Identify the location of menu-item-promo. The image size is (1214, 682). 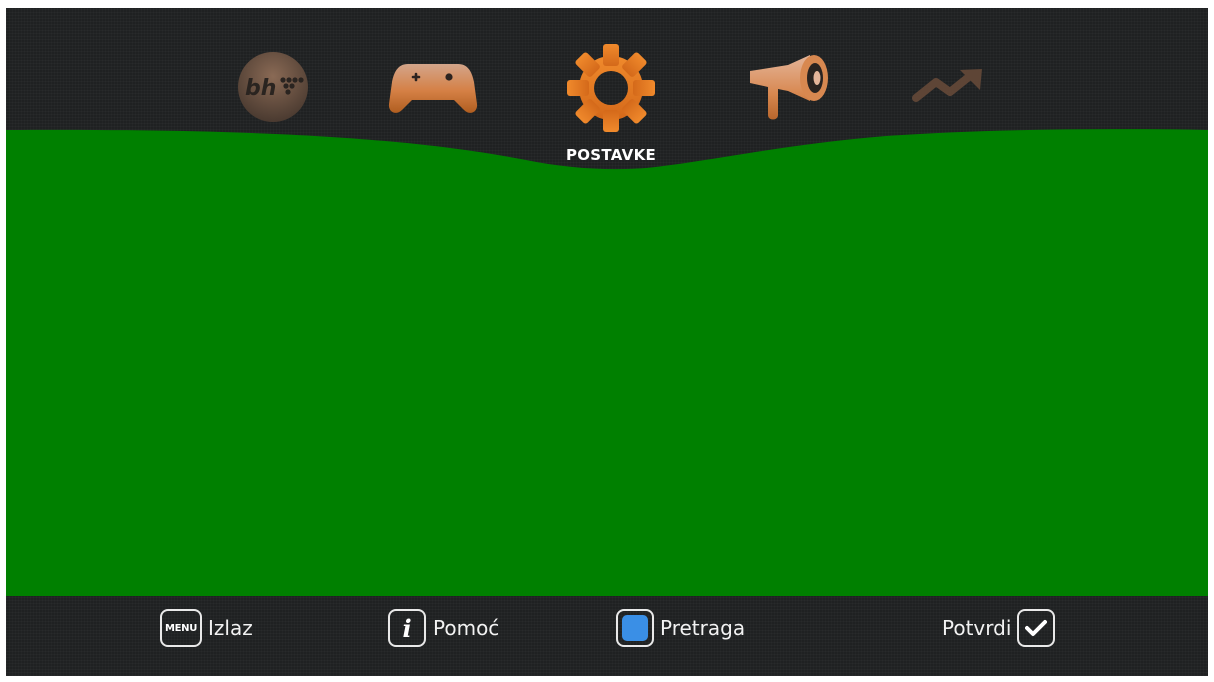
(791, 88).